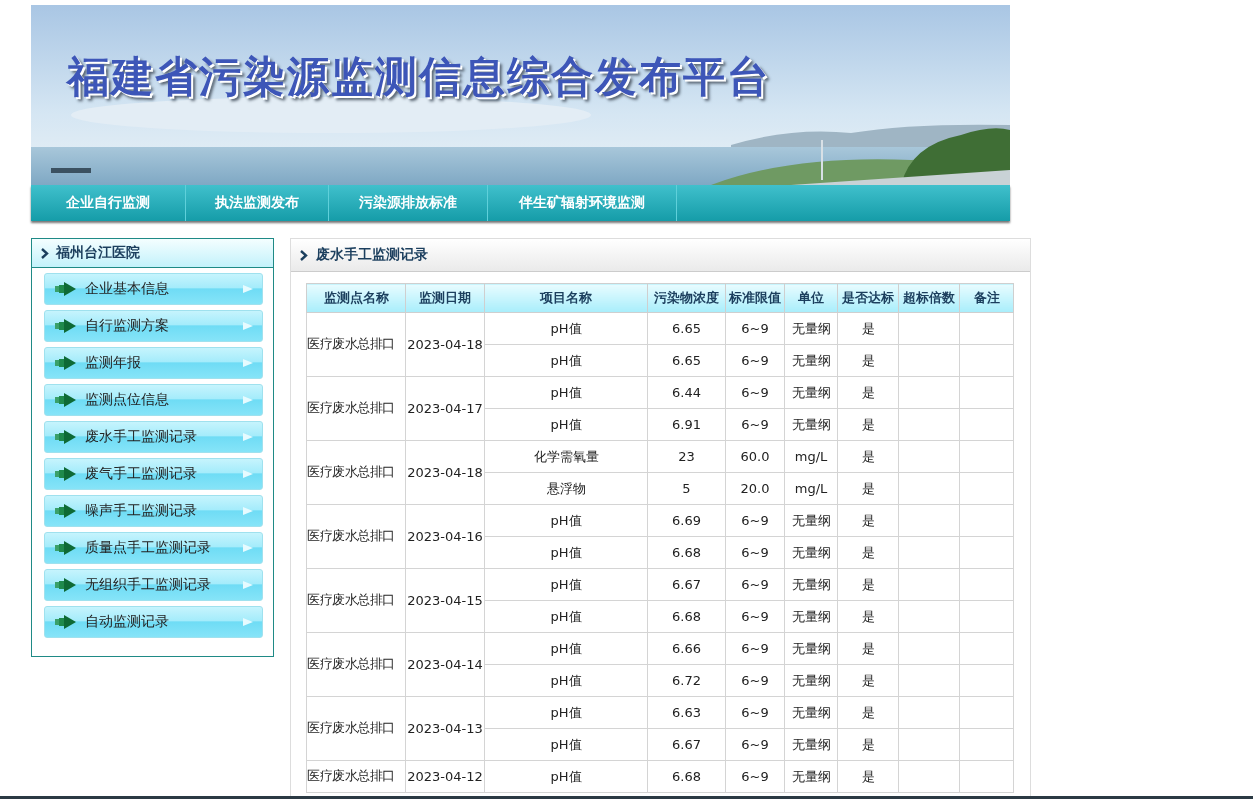 The height and width of the screenshot is (799, 1253). I want to click on column-header: 单位, so click(811, 298).